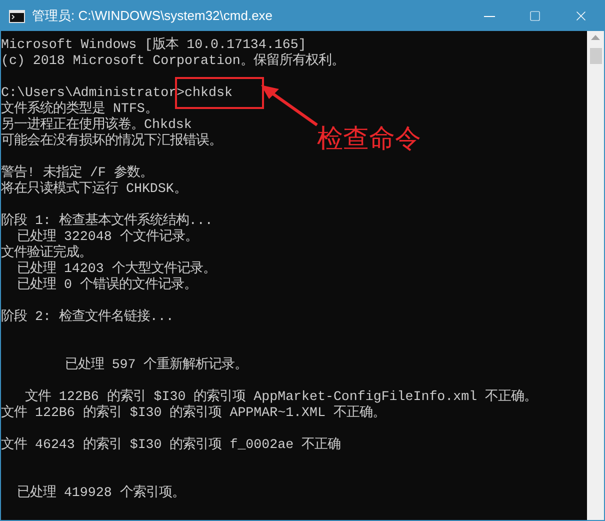  I want to click on console-icon, so click(17, 16).